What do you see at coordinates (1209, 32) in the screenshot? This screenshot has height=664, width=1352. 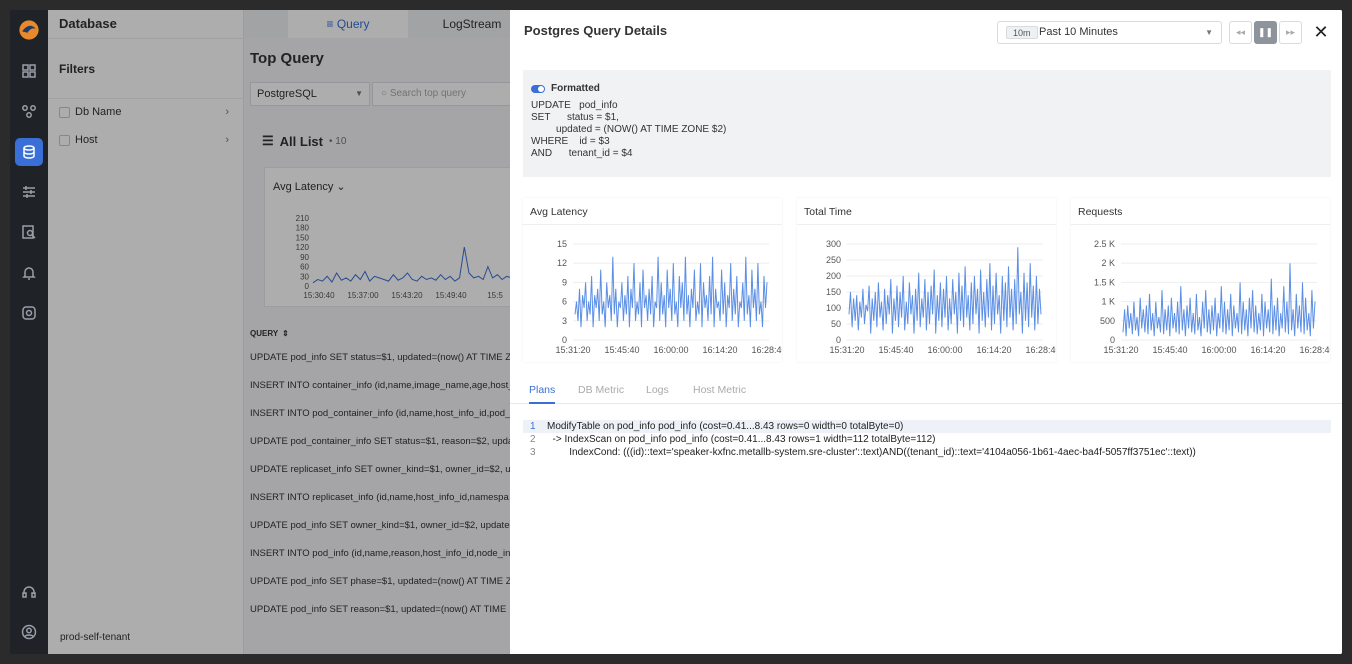 I see `caret-down-icon: ▼` at bounding box center [1209, 32].